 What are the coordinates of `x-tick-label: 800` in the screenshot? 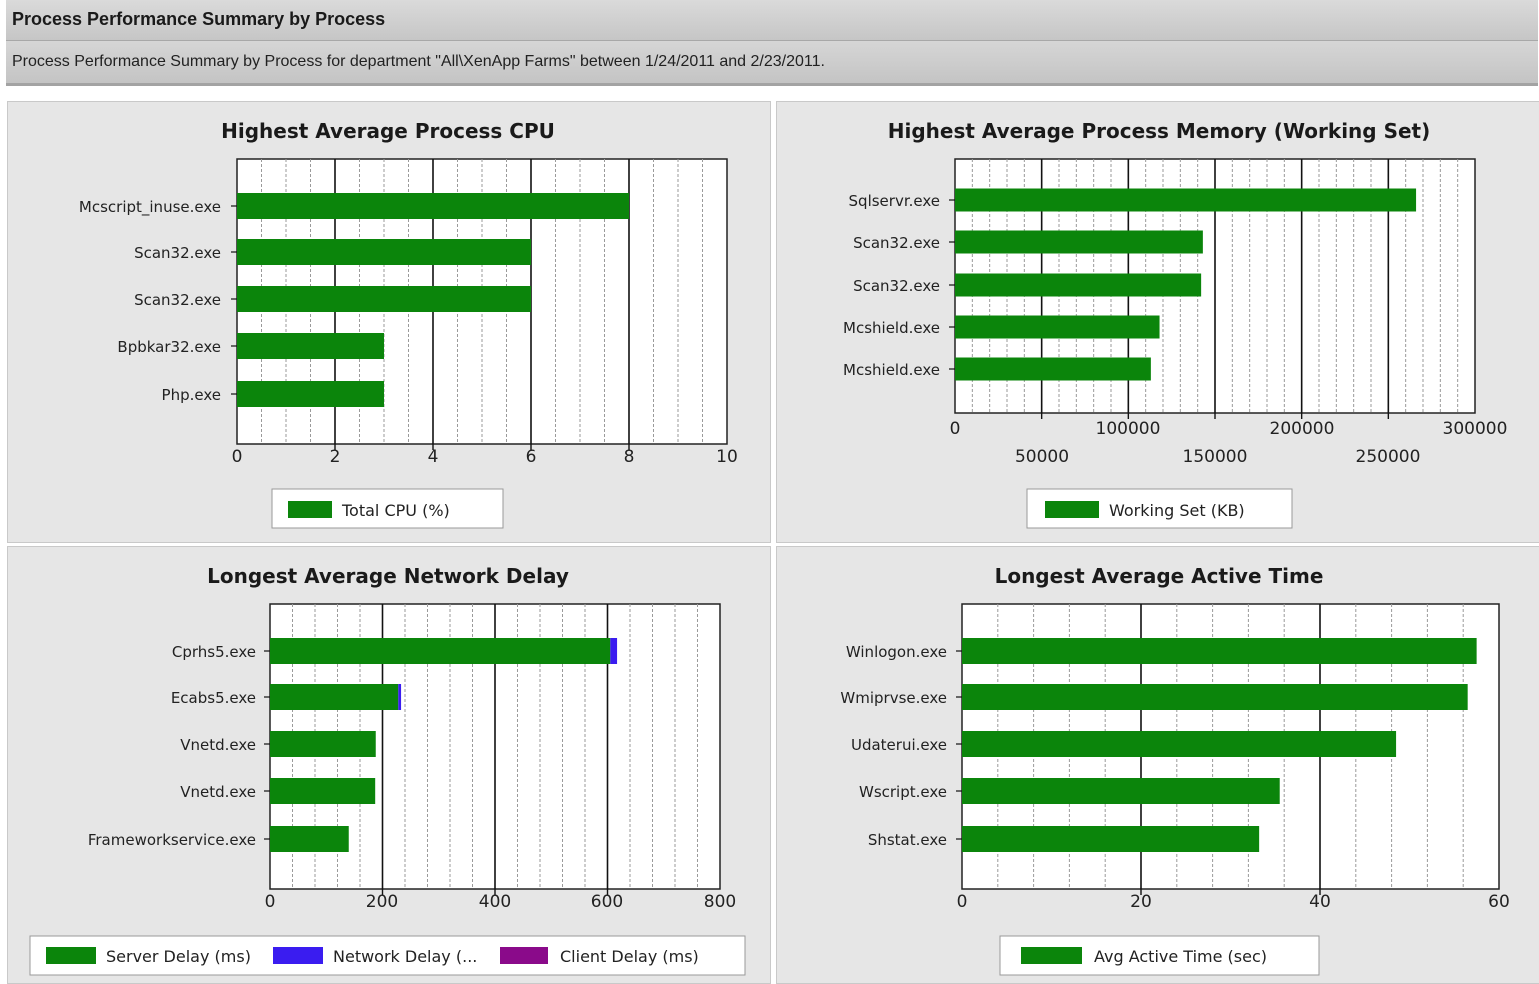 It's located at (720, 902).